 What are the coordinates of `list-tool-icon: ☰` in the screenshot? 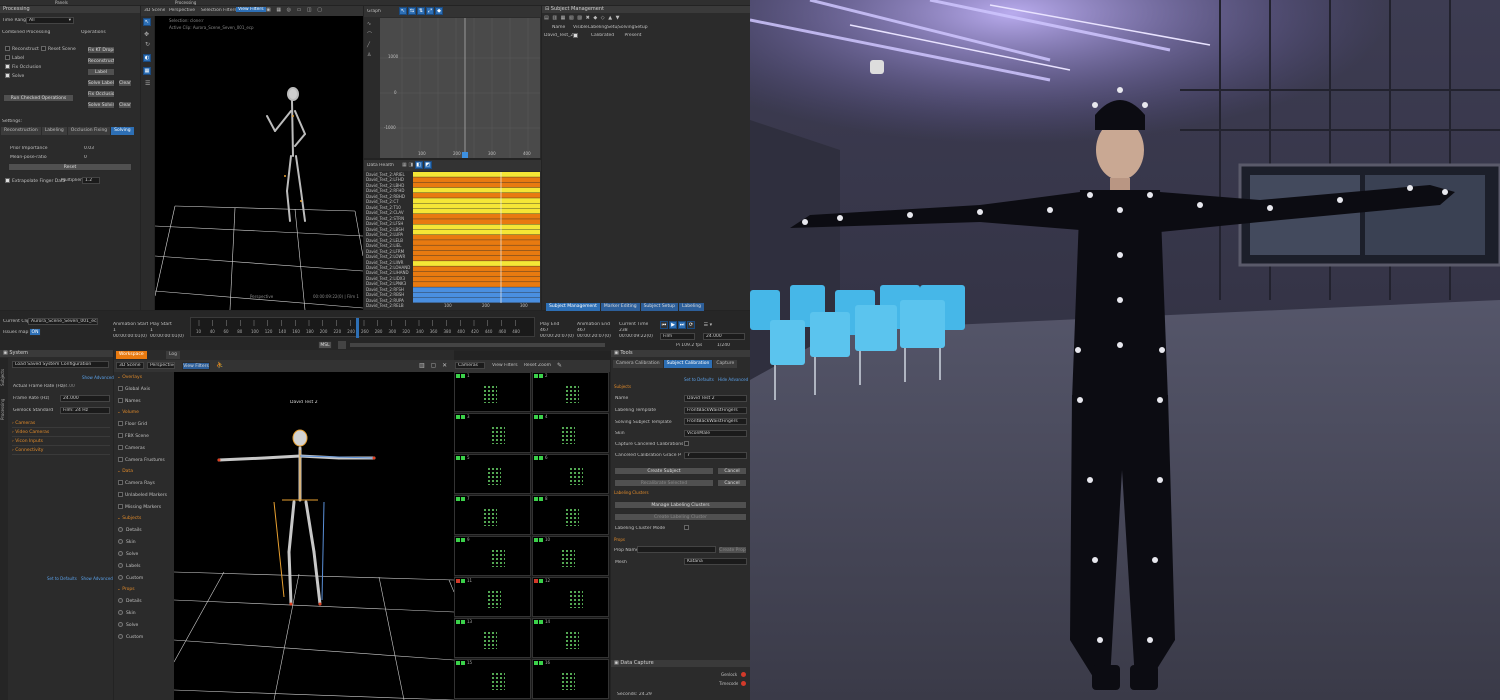 It's located at (147, 83).